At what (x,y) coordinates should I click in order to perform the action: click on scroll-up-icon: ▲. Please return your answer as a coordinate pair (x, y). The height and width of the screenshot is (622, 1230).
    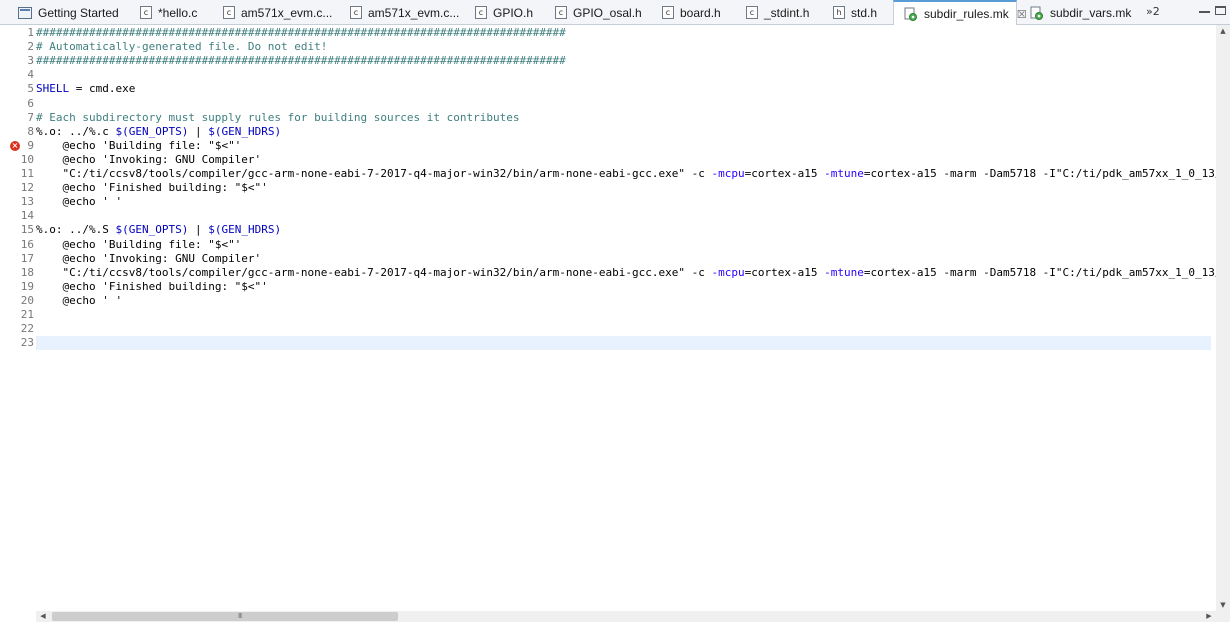
    Looking at the image, I should click on (1223, 31).